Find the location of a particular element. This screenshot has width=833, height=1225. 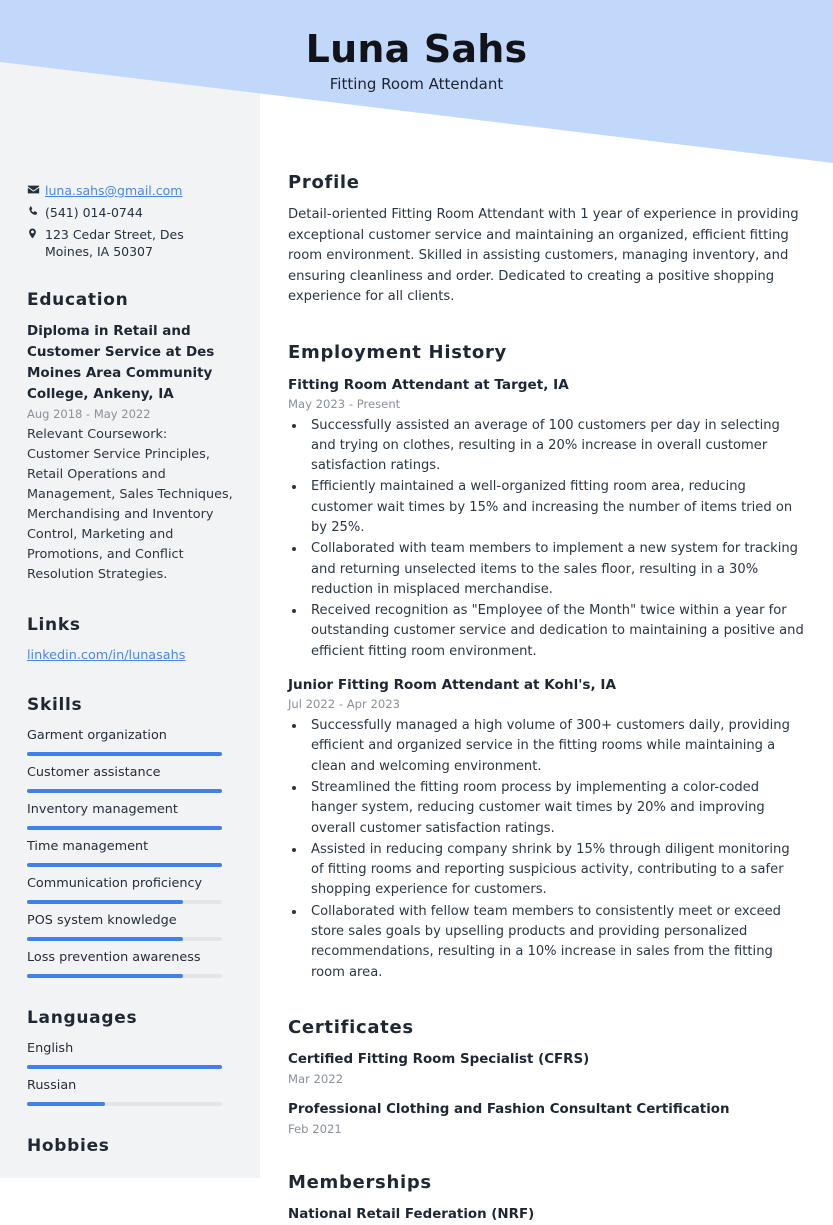

links-heading: Links is located at coordinates (54, 625).